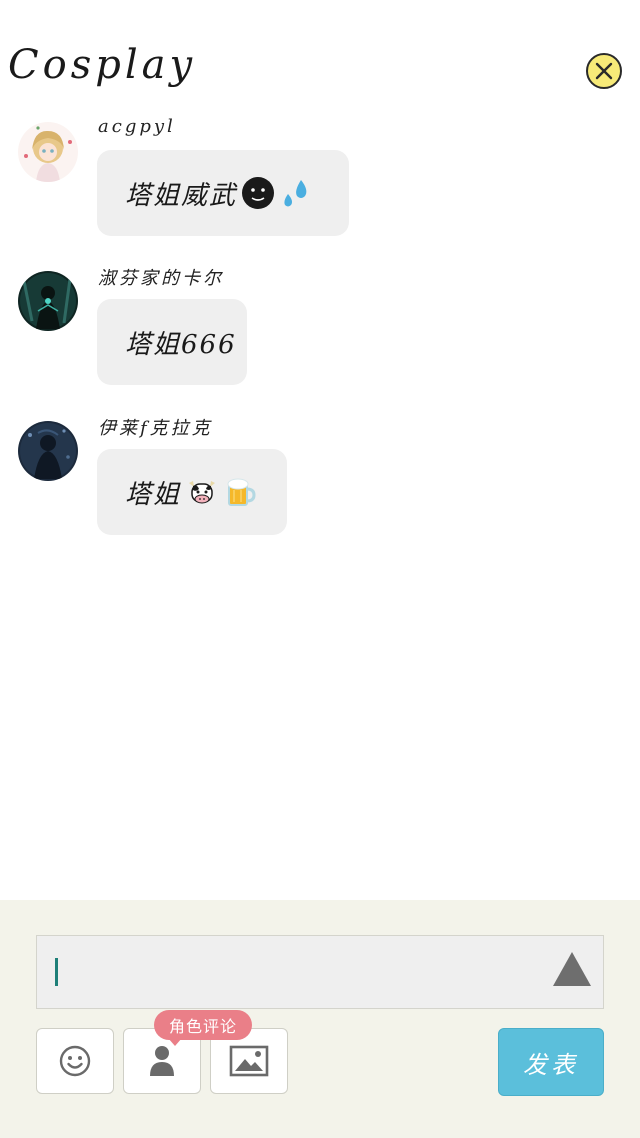 Image resolution: width=640 pixels, height=1138 pixels. Describe the element at coordinates (551, 1062) in the screenshot. I see `submit-button: 发表` at that location.